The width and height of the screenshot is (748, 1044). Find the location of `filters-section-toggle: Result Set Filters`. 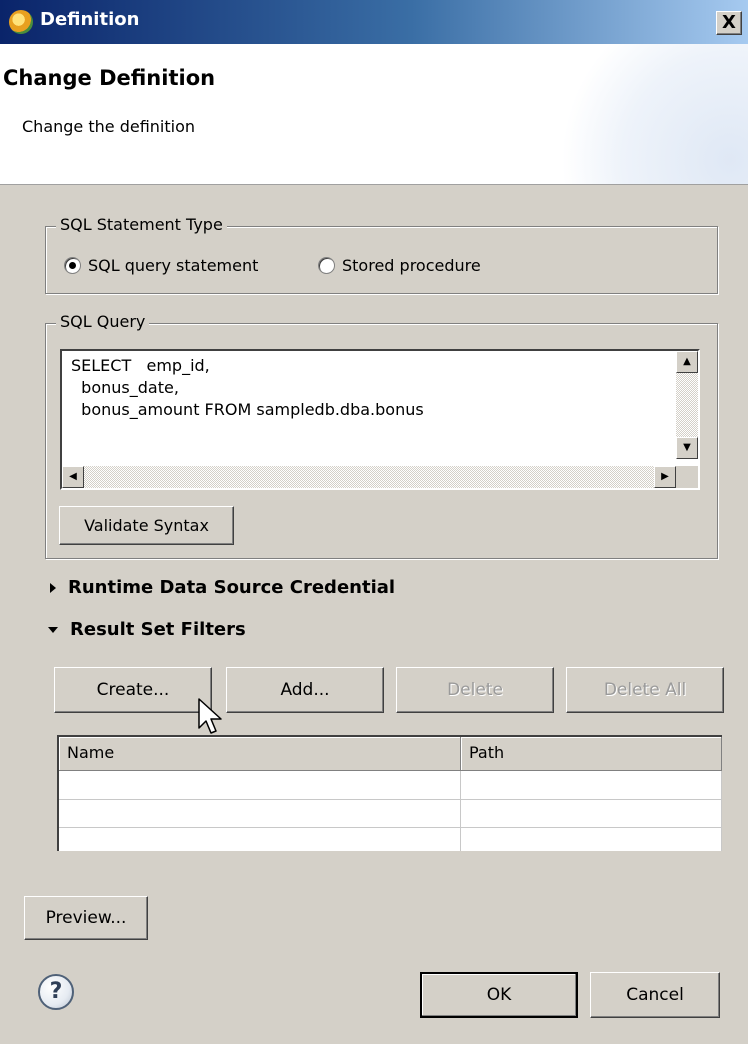

filters-section-toggle: Result Set Filters is located at coordinates (147, 629).